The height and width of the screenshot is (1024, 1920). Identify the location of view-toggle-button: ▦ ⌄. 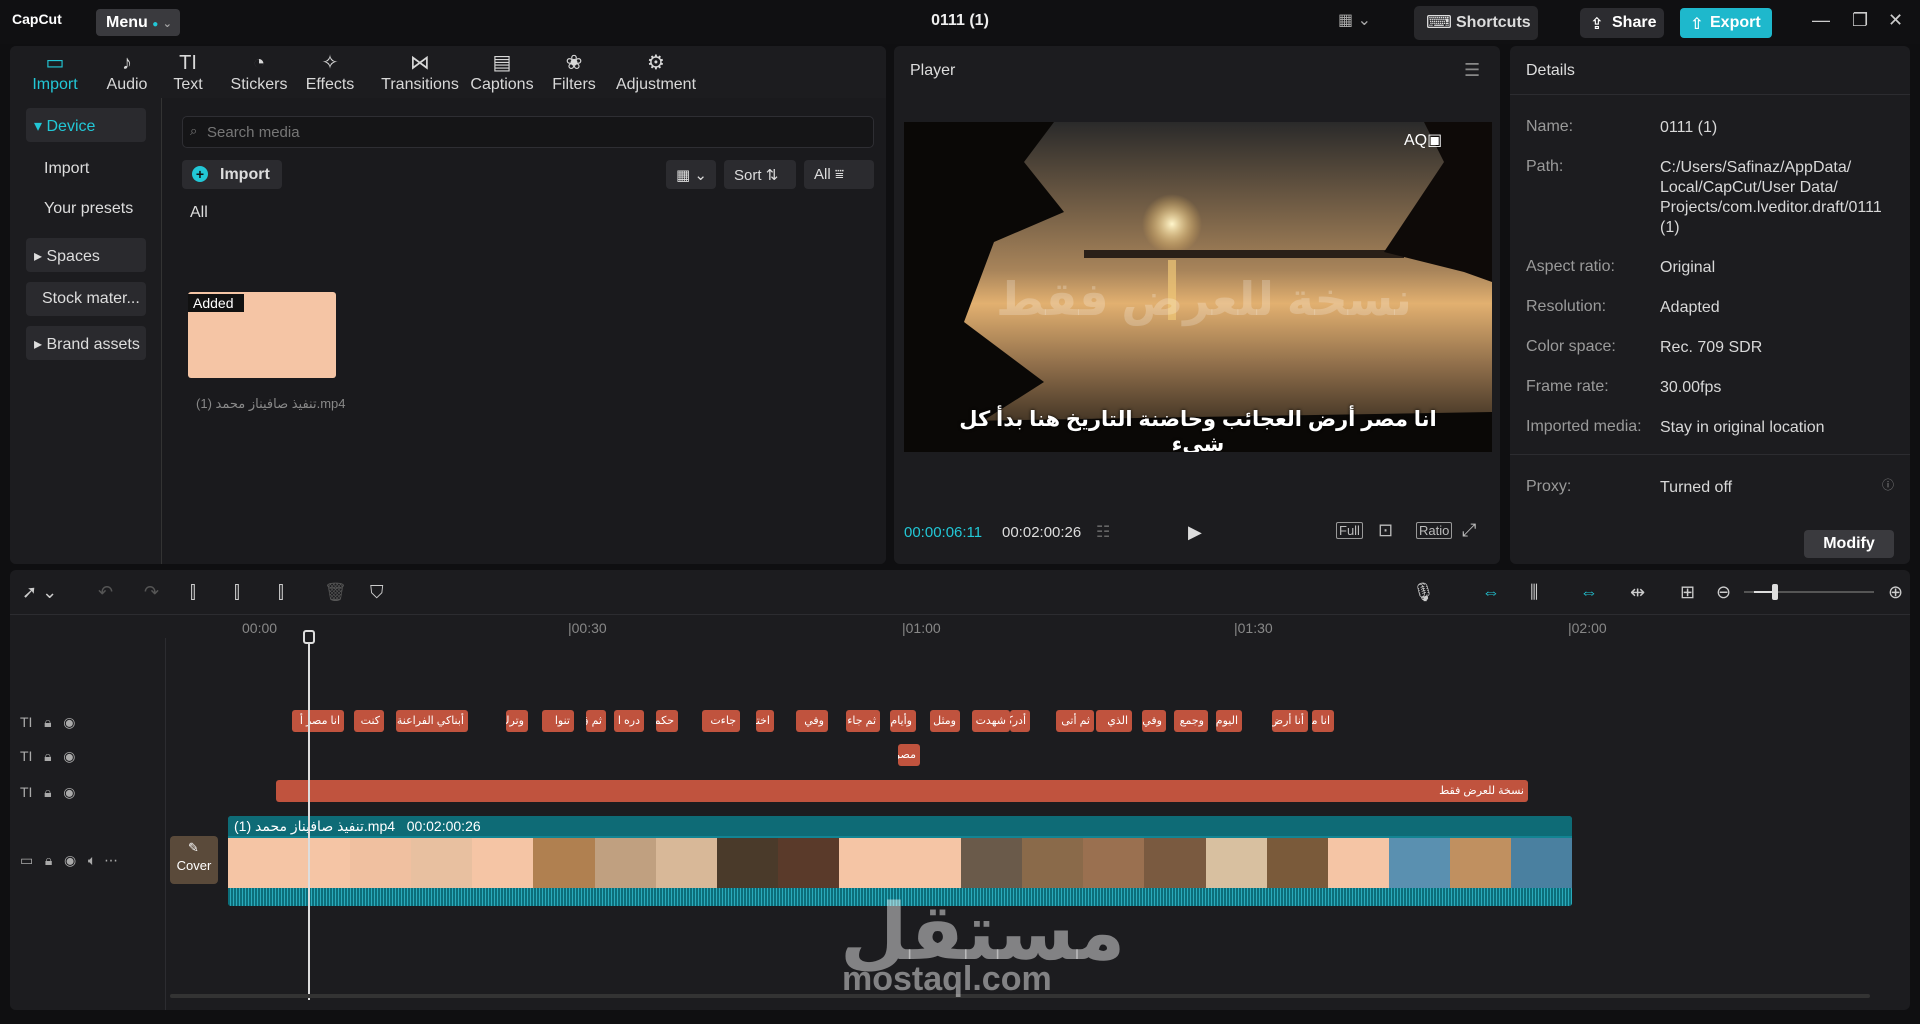
(691, 174).